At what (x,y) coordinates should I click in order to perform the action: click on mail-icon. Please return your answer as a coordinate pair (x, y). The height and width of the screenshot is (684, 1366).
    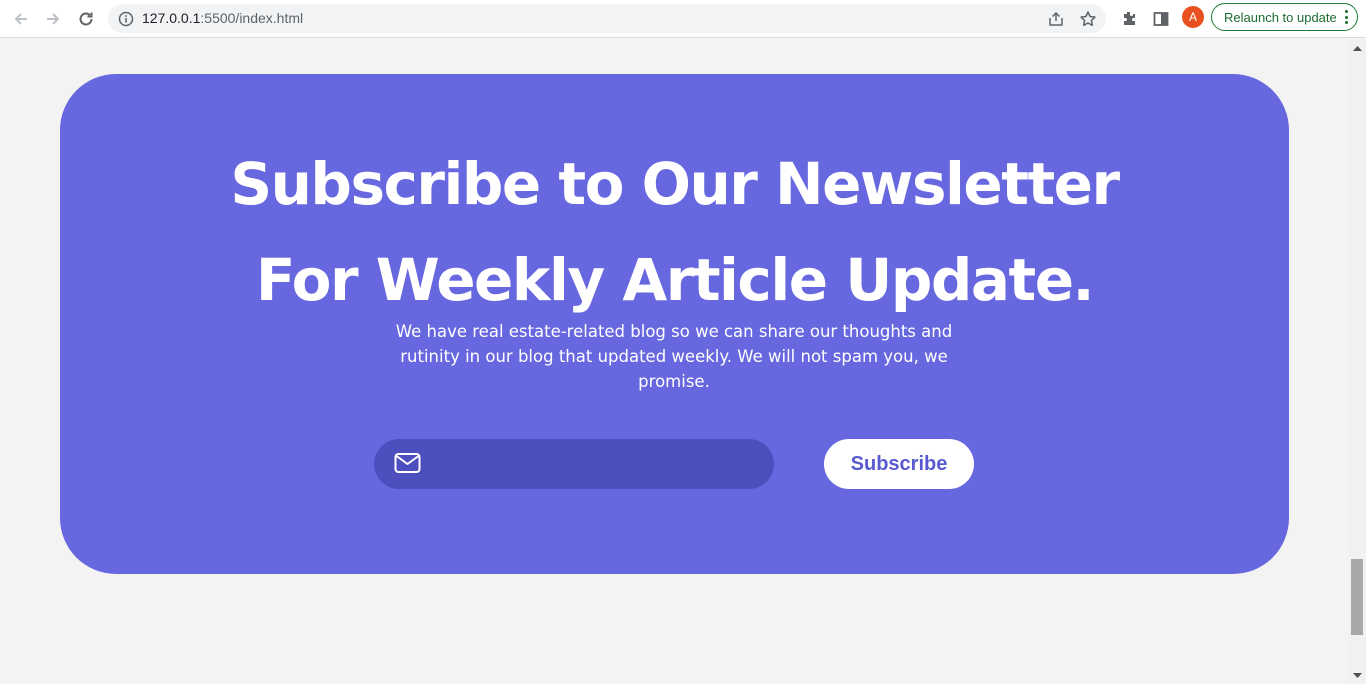
    Looking at the image, I should click on (407, 463).